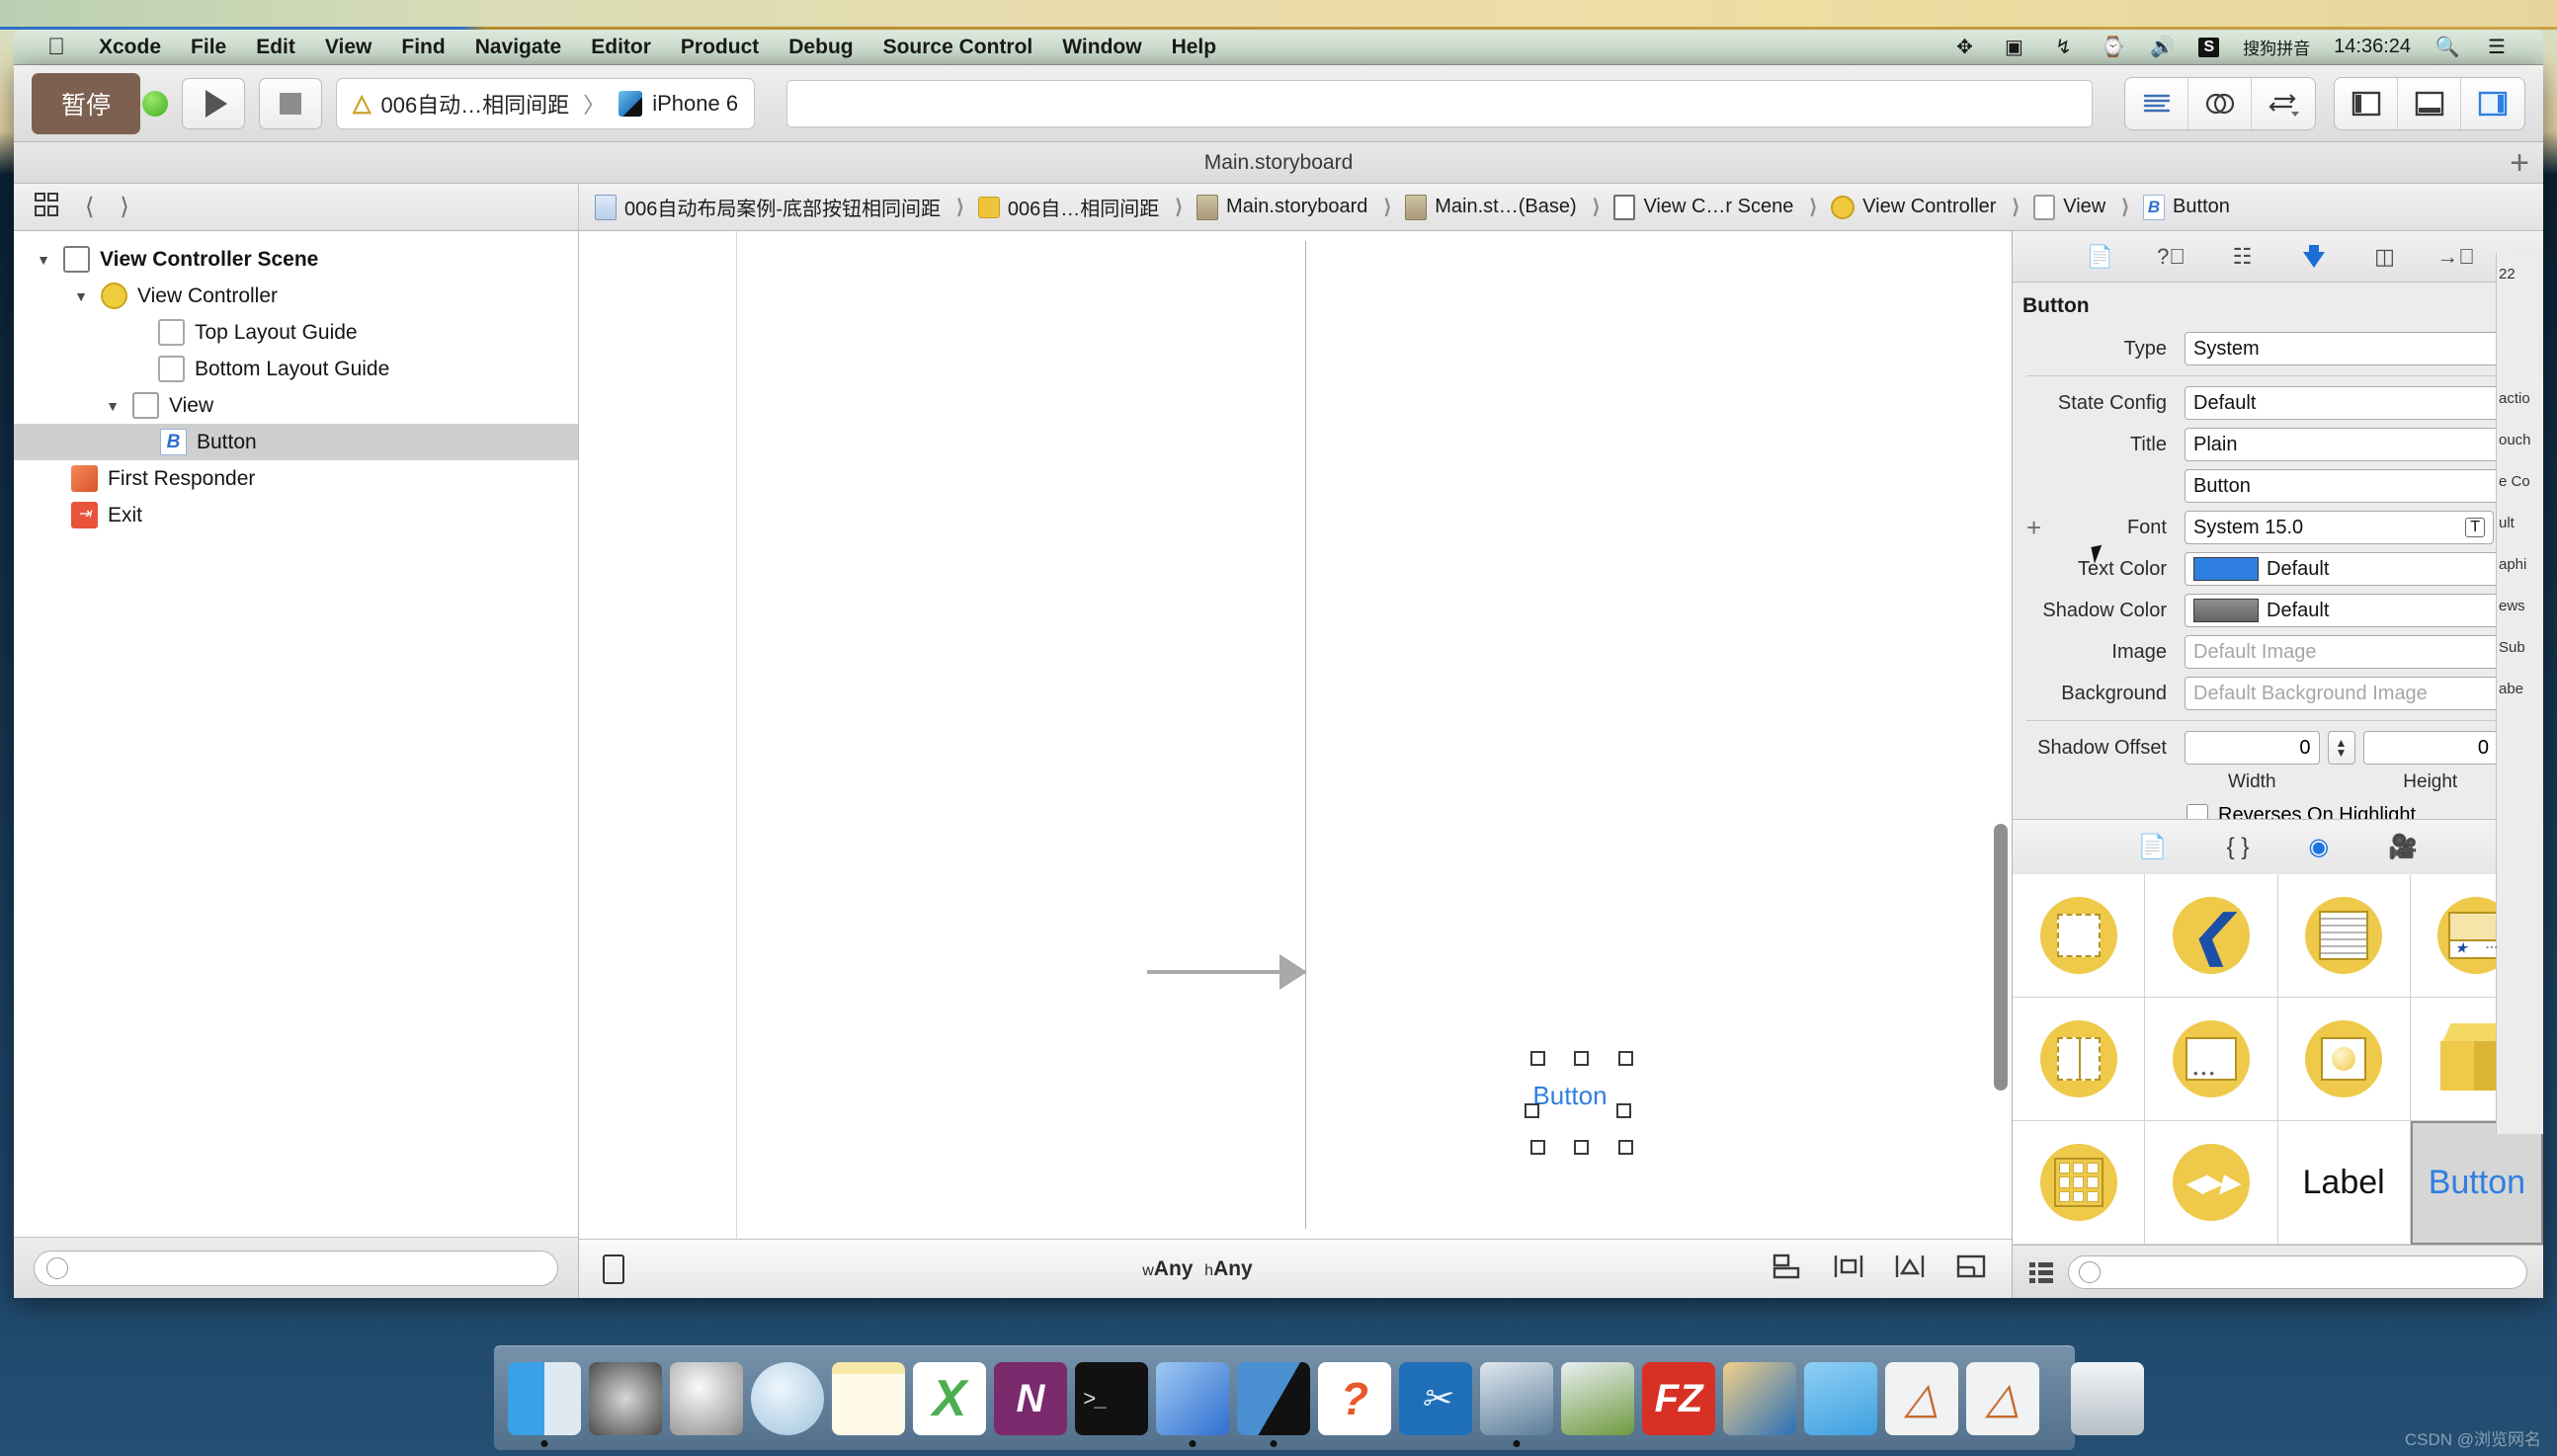  I want to click on breadcrumb-item-view-controller: View Controller ⟩, so click(1929, 207).